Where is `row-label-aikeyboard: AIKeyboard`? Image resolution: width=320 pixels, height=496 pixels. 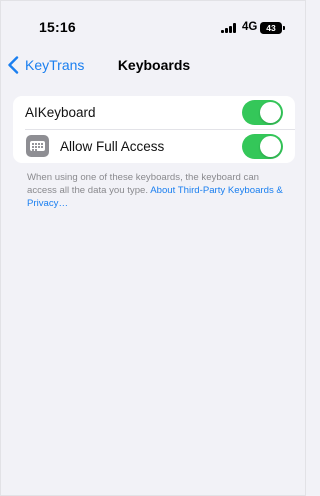
row-label-aikeyboard: AIKeyboard is located at coordinates (60, 112).